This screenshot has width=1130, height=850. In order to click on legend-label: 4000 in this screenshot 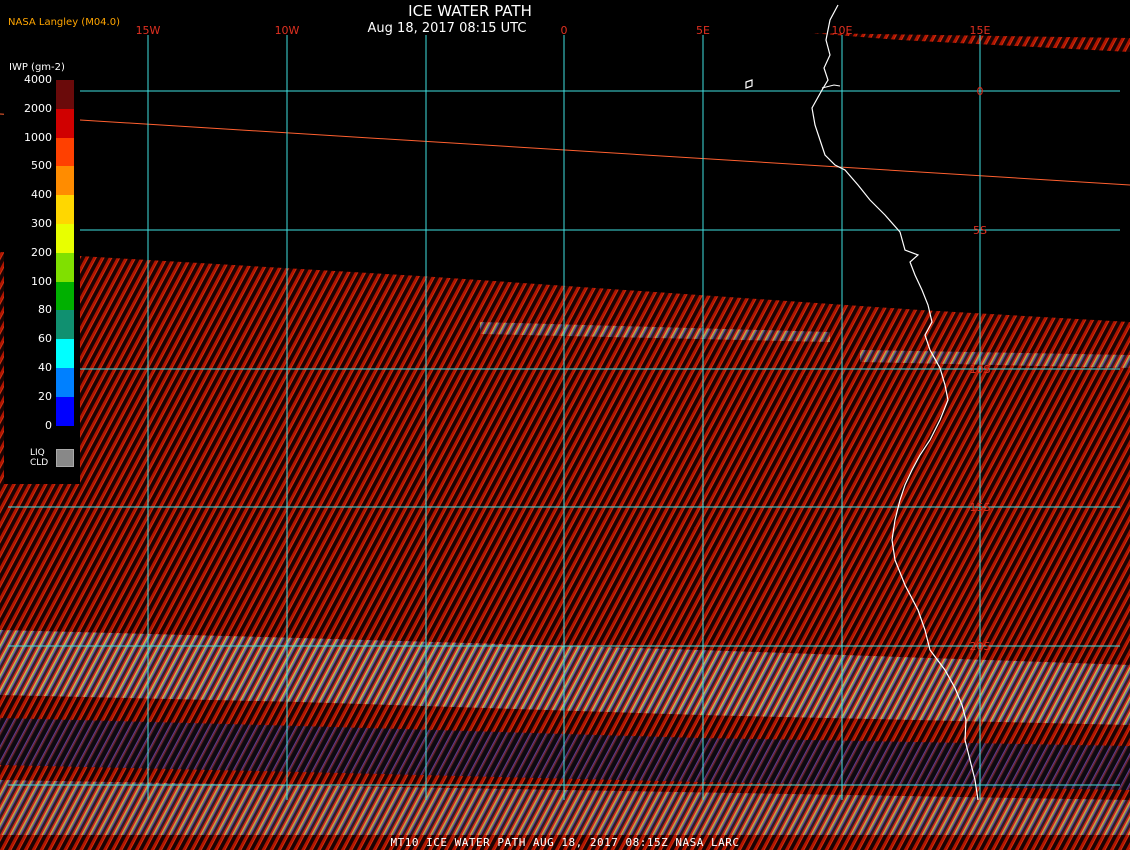, I will do `click(38, 79)`.